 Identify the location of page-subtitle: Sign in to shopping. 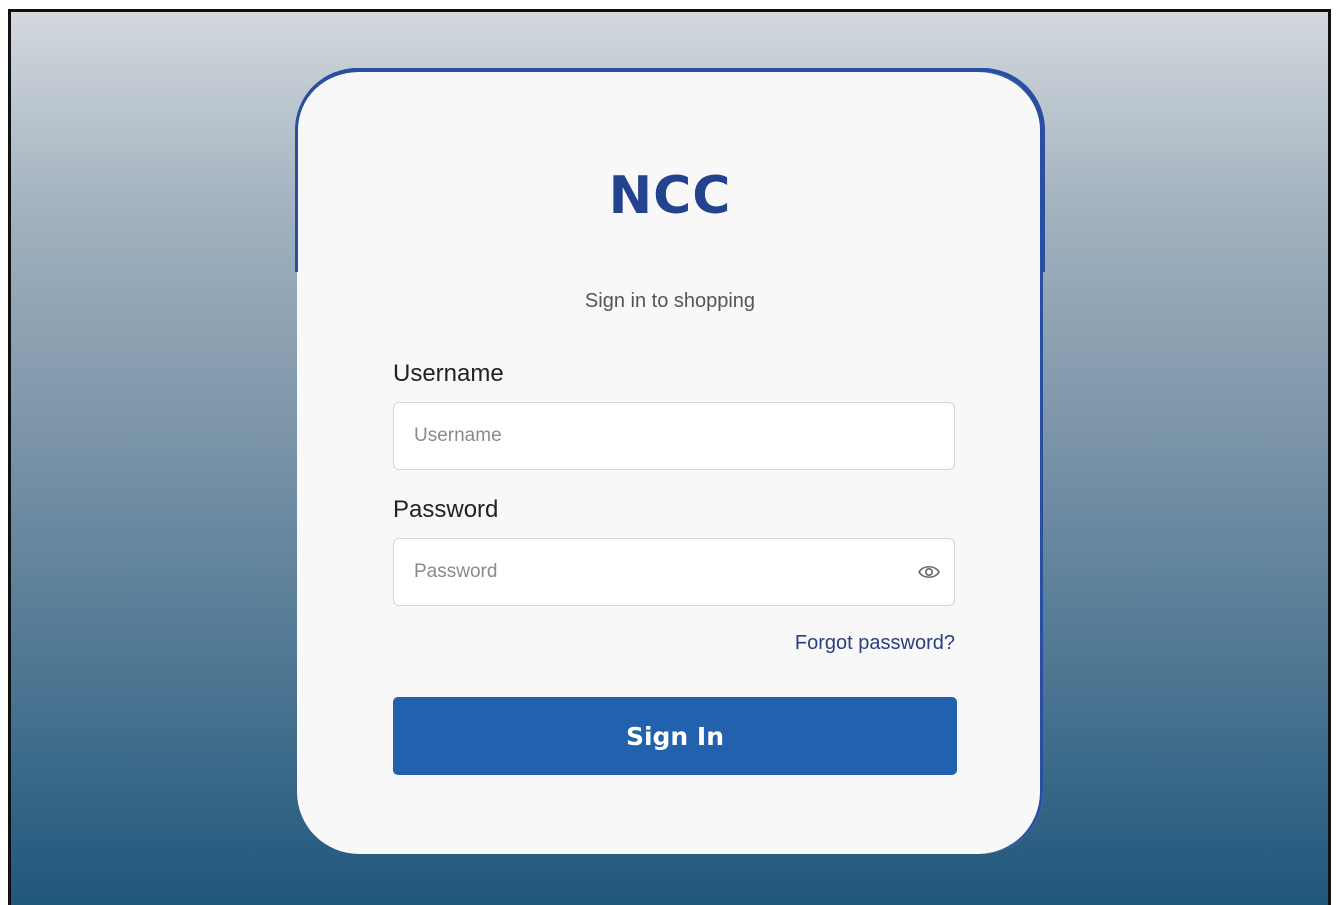
(670, 301).